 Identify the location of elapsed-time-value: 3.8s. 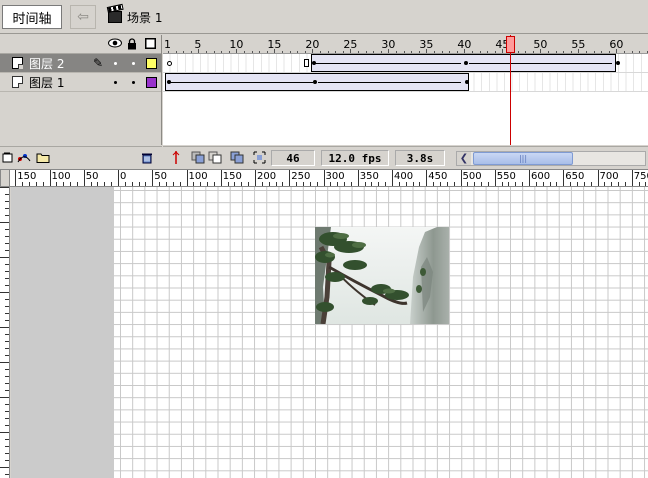
(420, 158).